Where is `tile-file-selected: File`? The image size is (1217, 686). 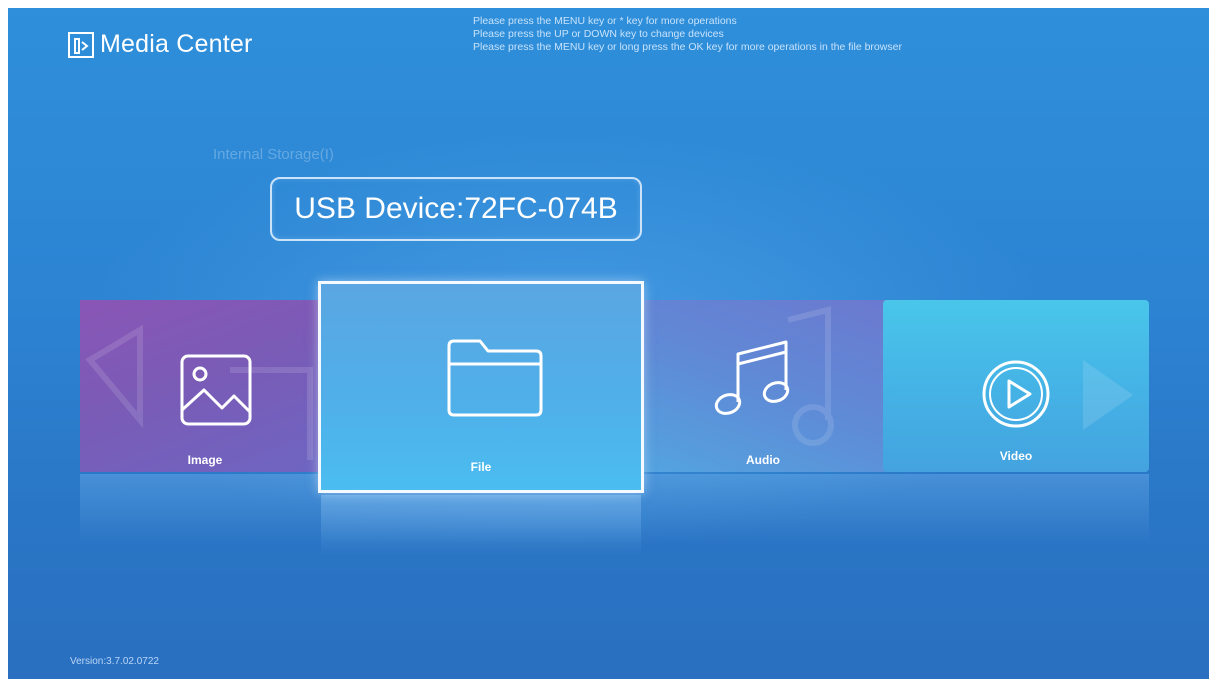
tile-file-selected: File is located at coordinates (481, 387).